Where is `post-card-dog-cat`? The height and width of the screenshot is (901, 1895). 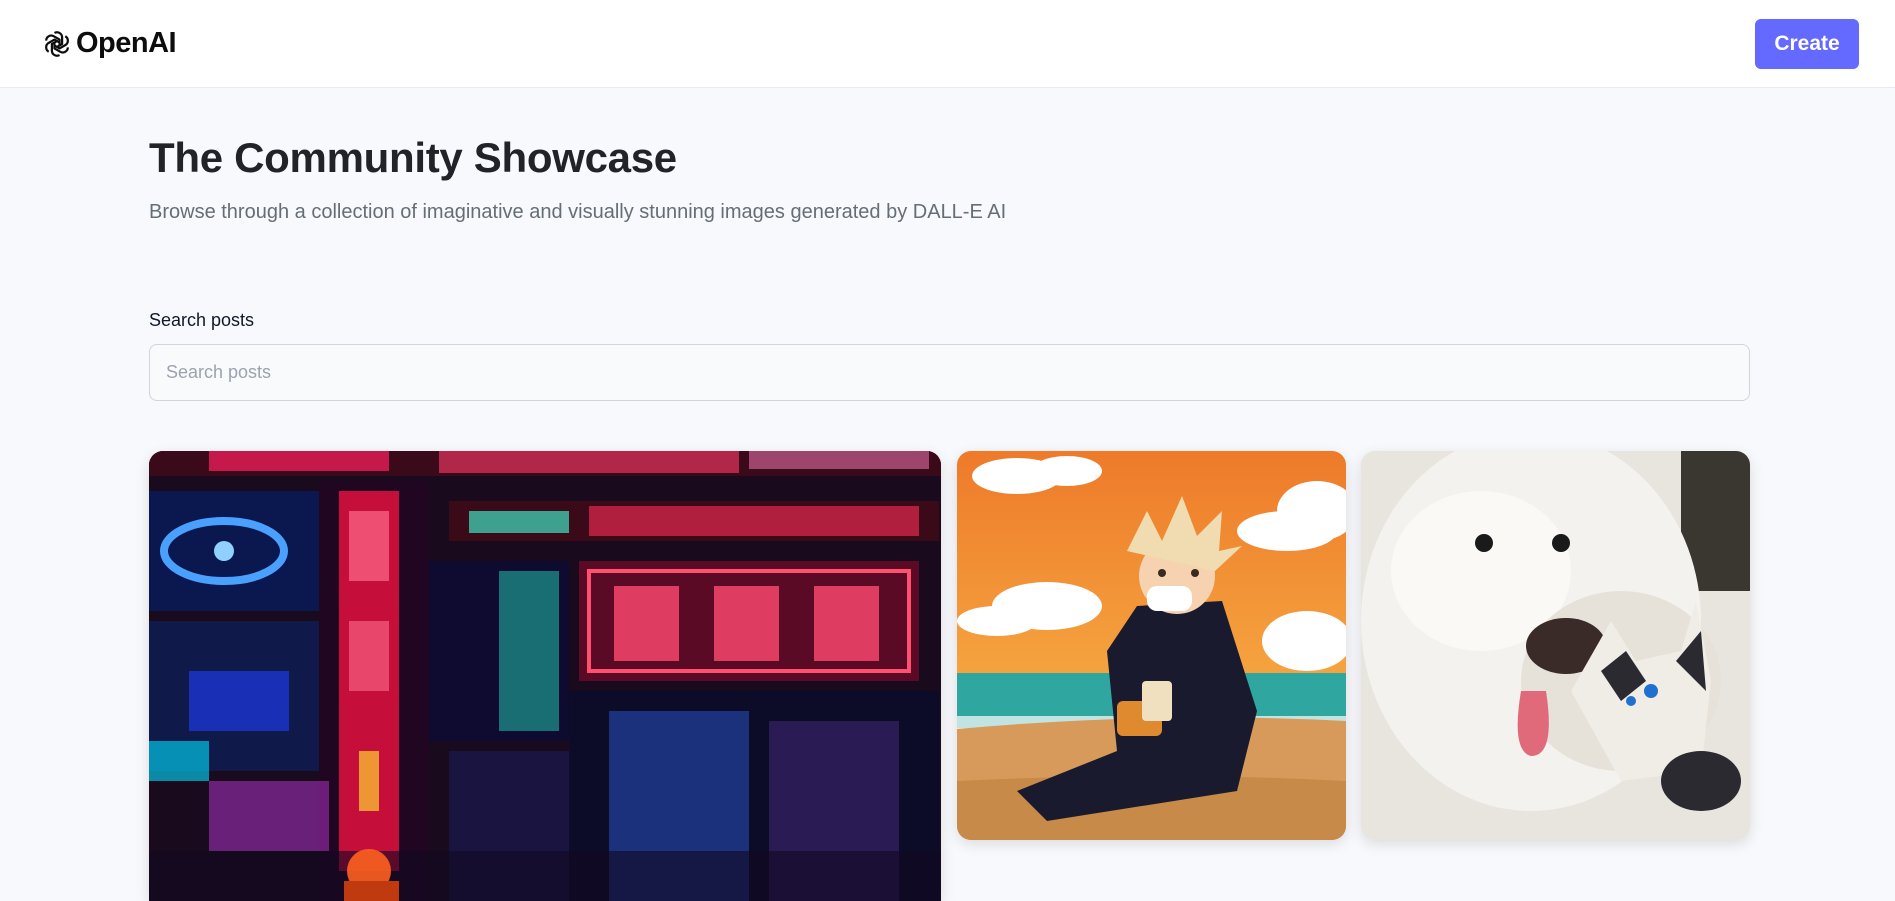 post-card-dog-cat is located at coordinates (1555, 645).